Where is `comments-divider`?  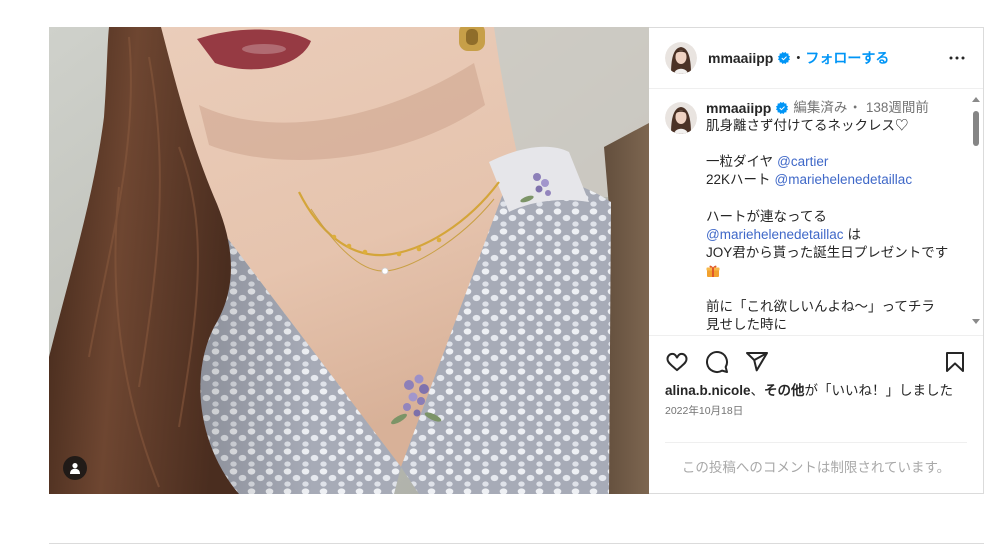
comments-divider is located at coordinates (816, 442).